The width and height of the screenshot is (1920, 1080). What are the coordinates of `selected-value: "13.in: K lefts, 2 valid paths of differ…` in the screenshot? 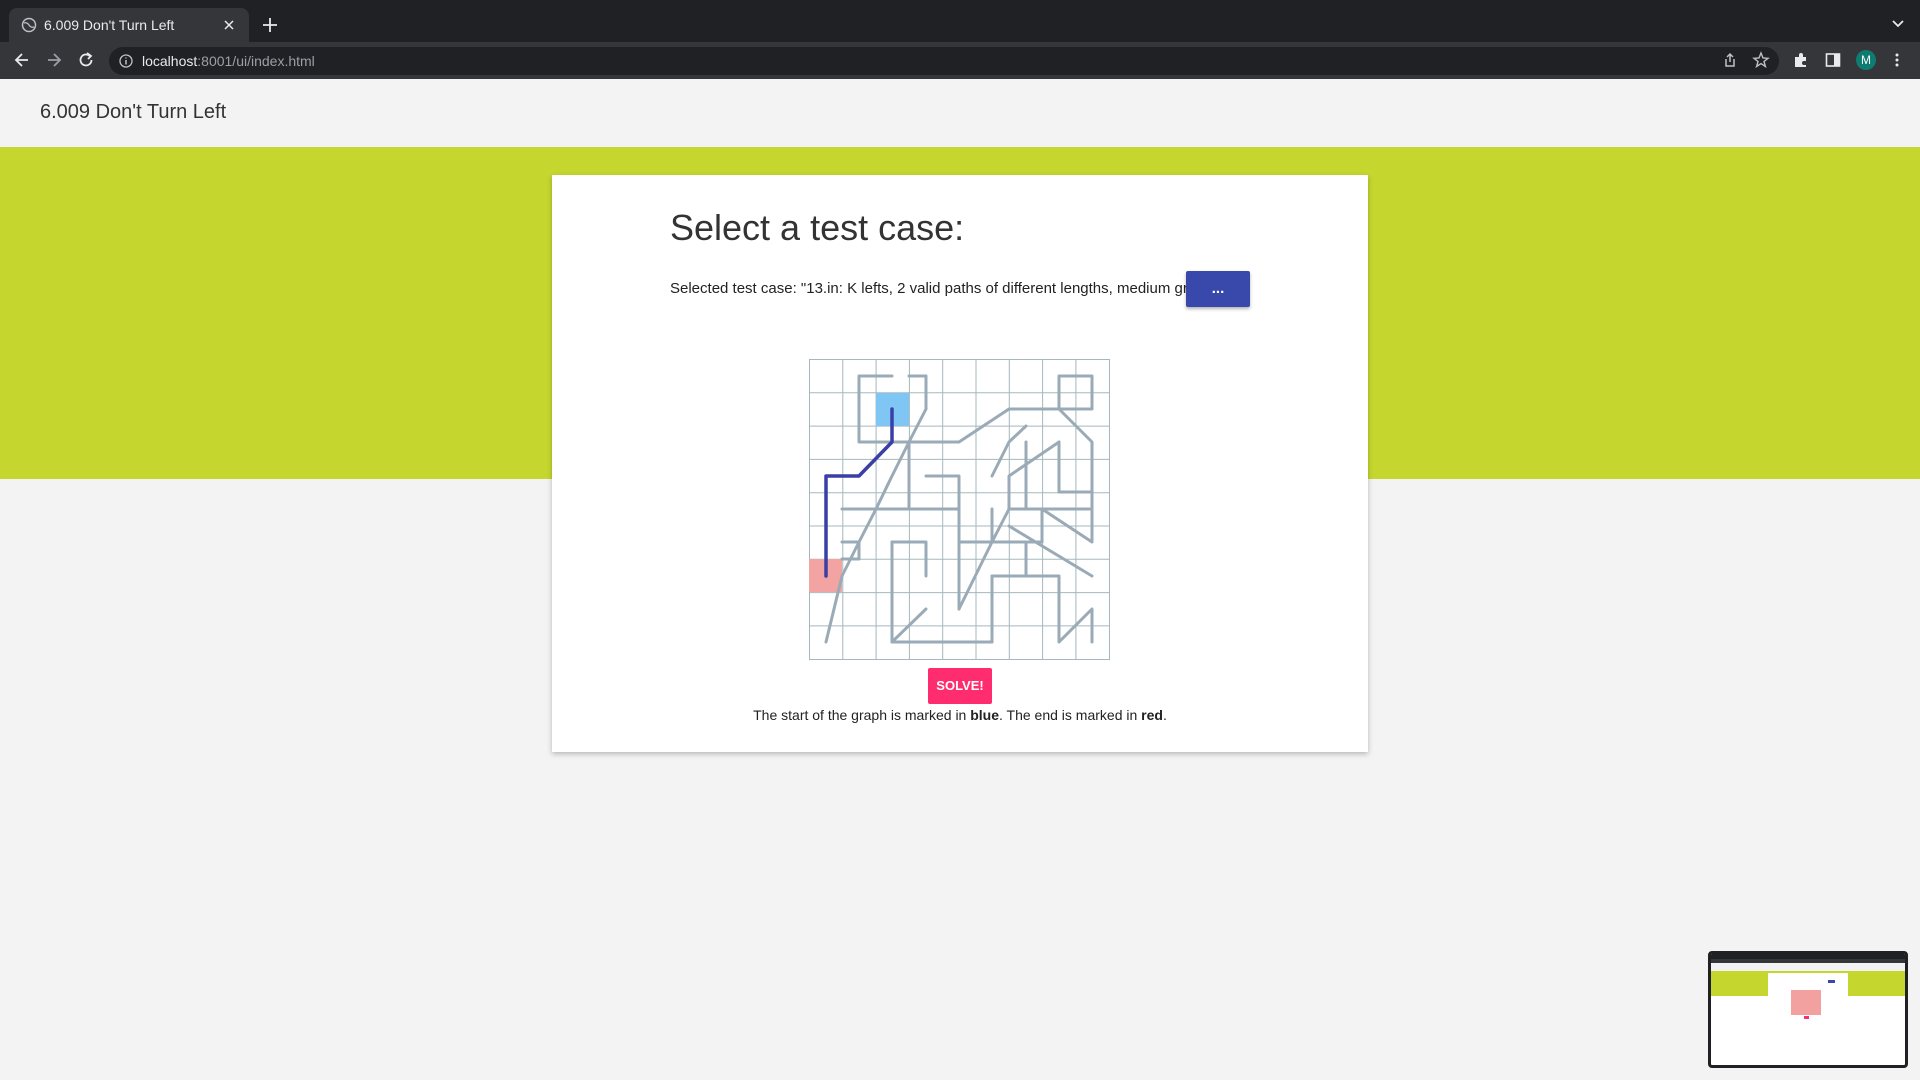 It's located at (1009, 288).